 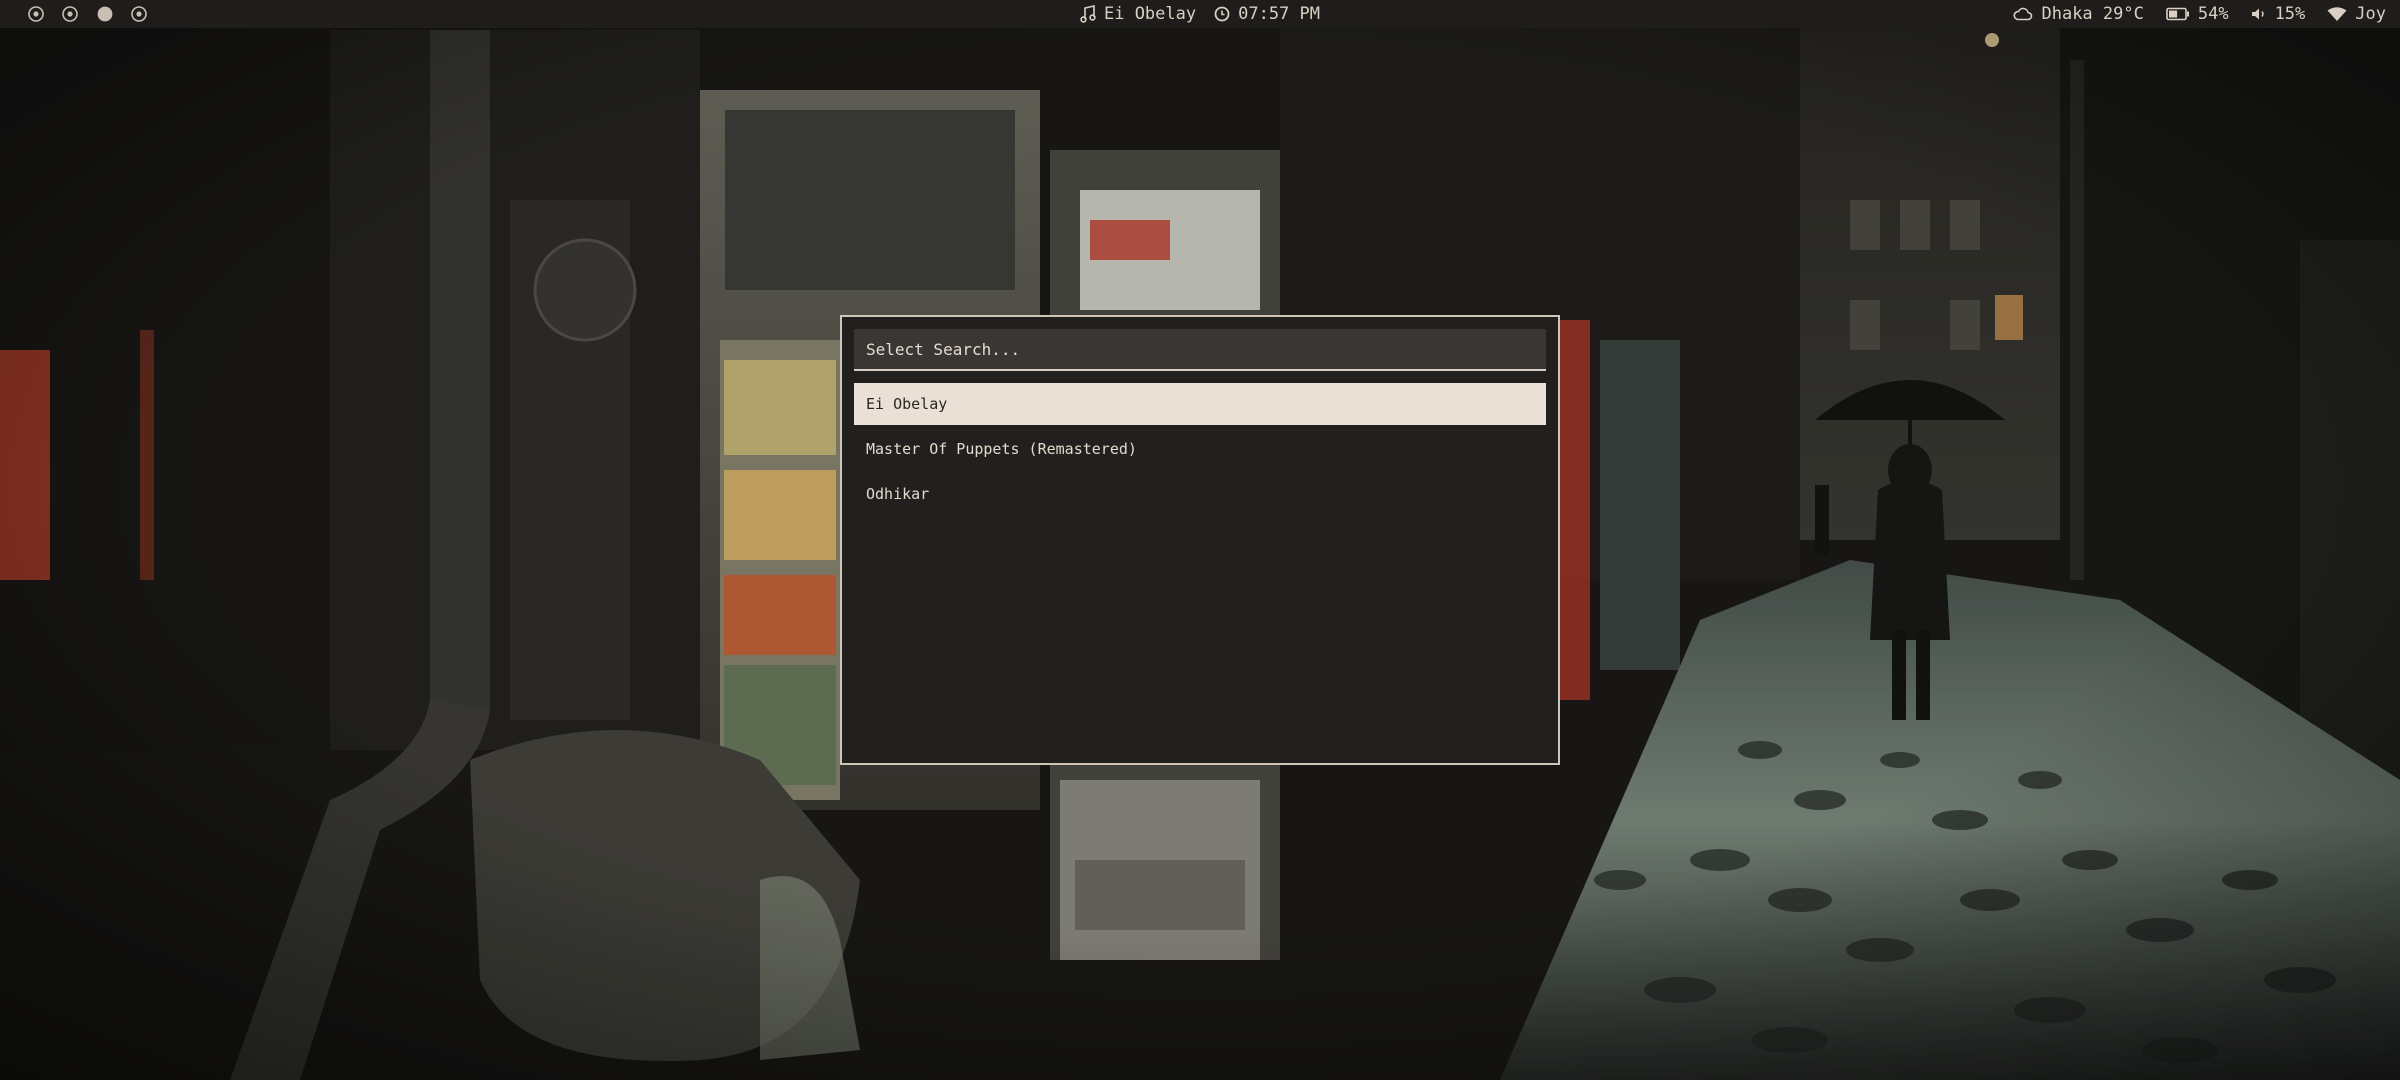 I want to click on weather-text: Dhaka 29°C, so click(x=2092, y=14).